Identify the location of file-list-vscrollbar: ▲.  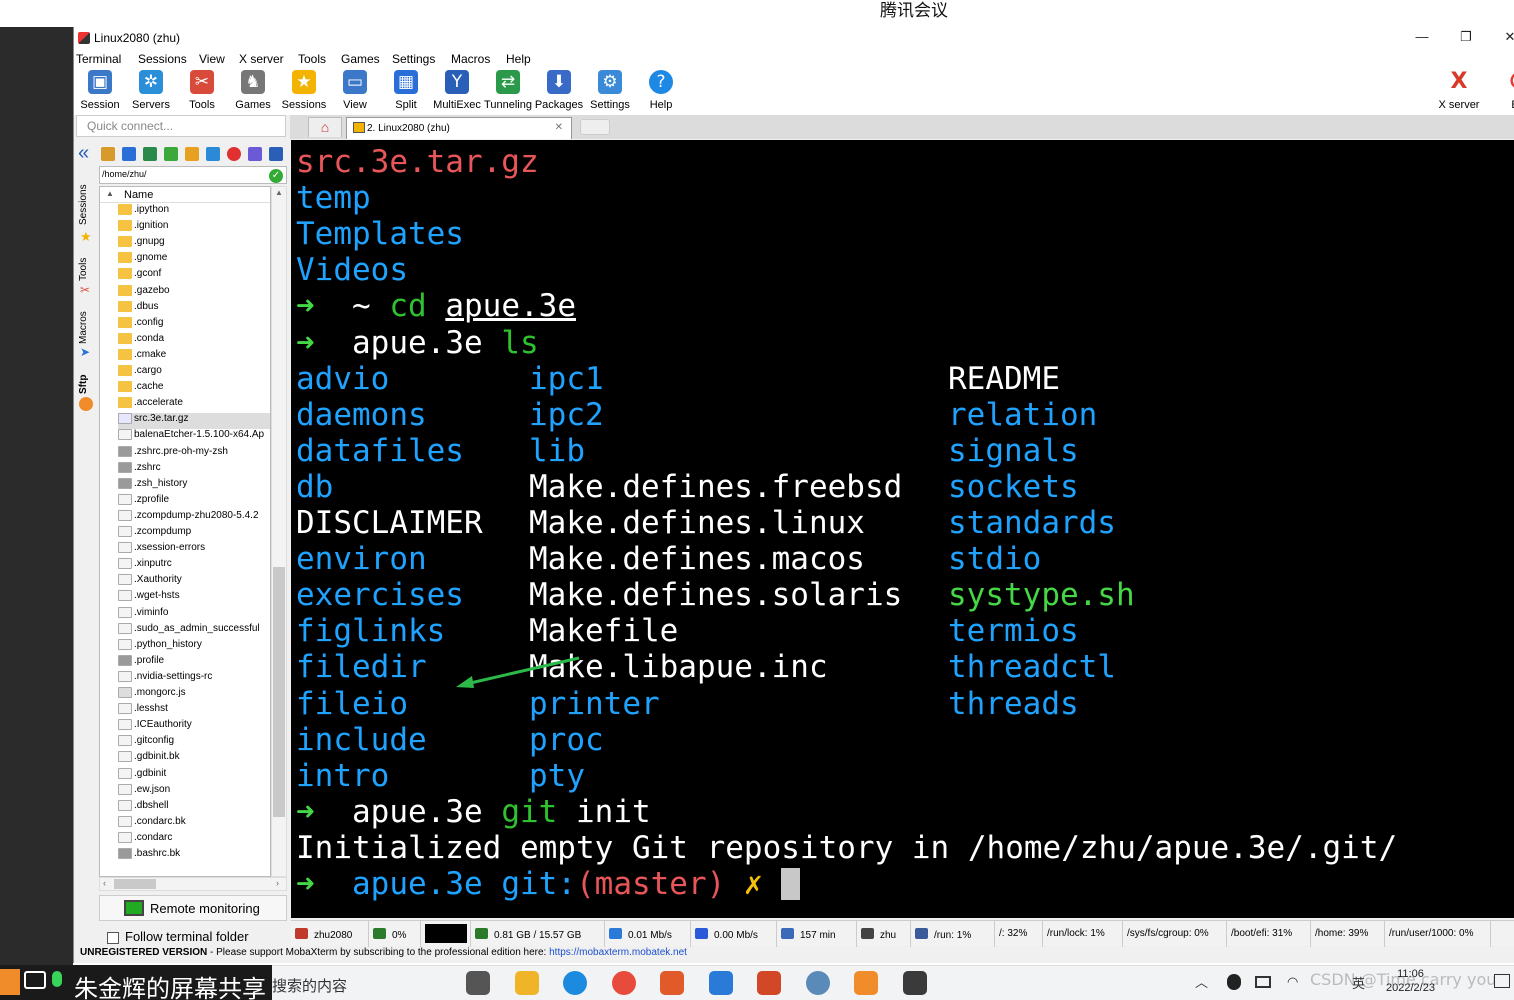
(279, 531).